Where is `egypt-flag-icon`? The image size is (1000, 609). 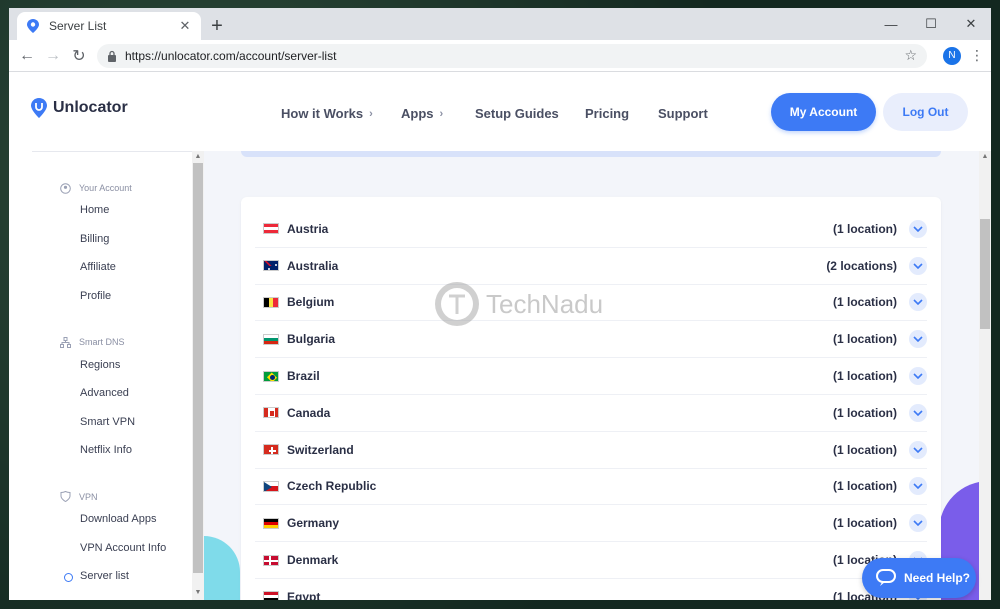
egypt-flag-icon is located at coordinates (271, 595).